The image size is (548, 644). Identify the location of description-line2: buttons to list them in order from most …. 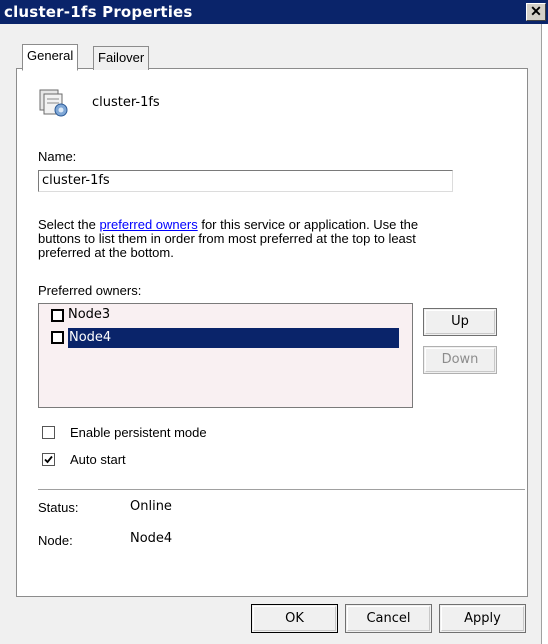
(227, 238).